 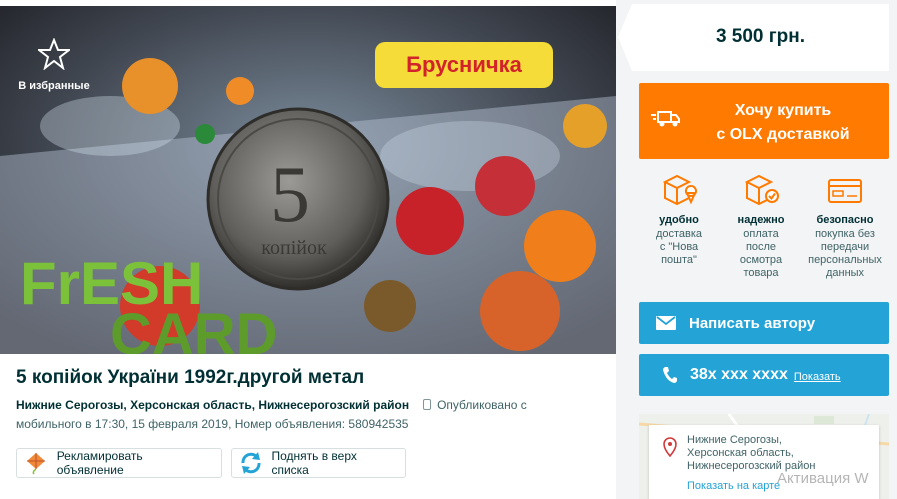 I want to click on box-location-icon, so click(x=679, y=190).